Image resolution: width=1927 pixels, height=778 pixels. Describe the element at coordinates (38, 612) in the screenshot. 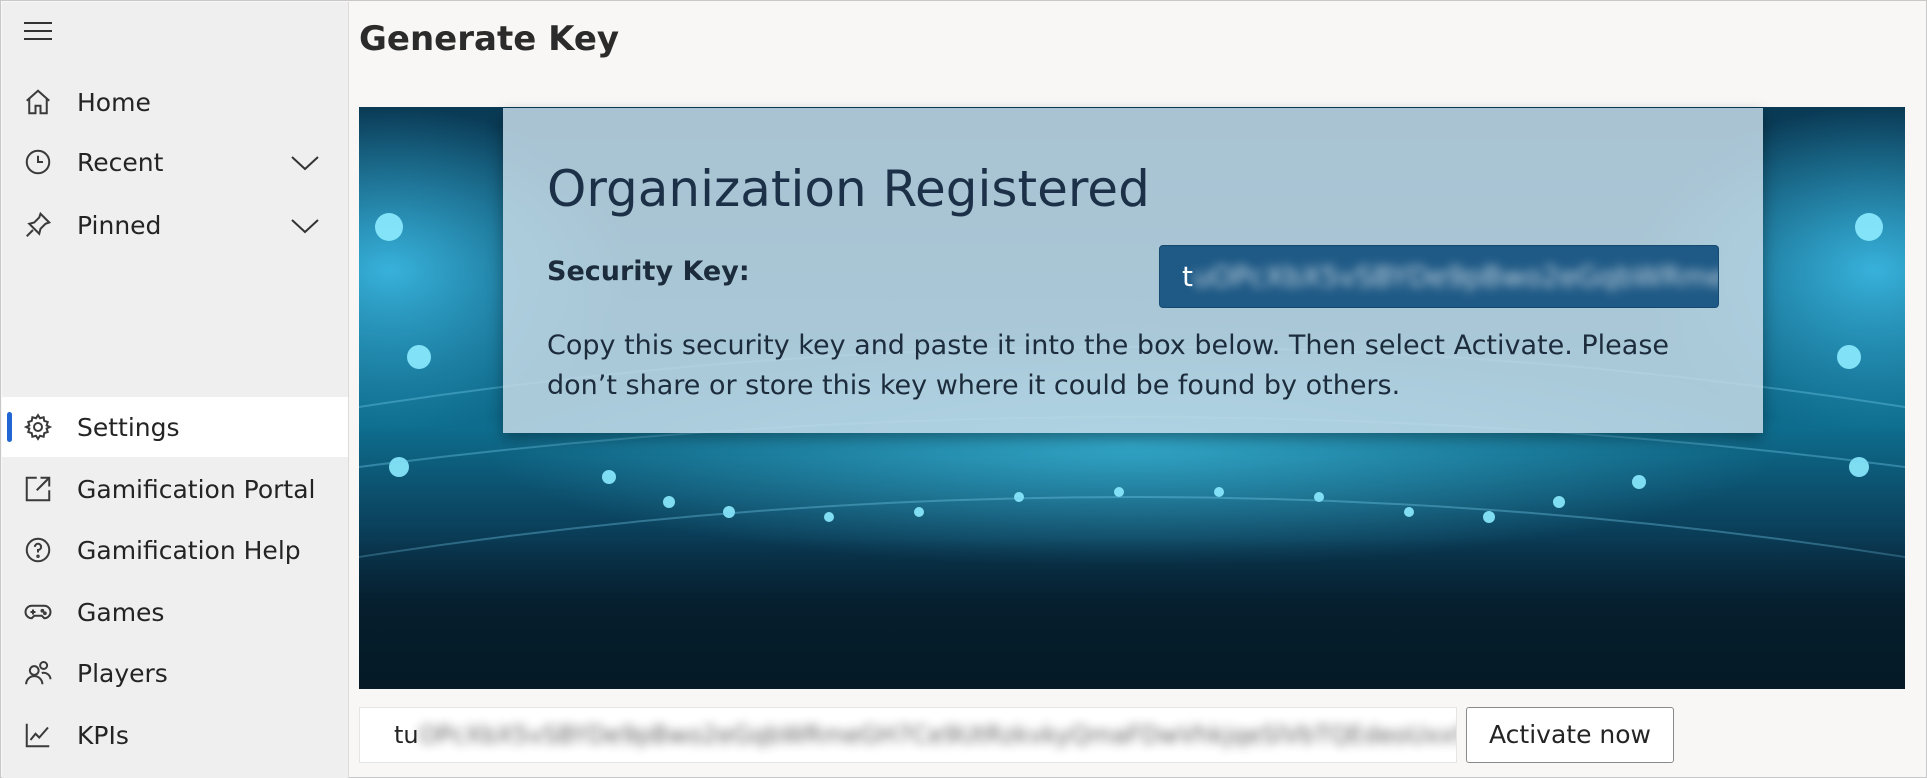

I see `gamepad-icon` at that location.